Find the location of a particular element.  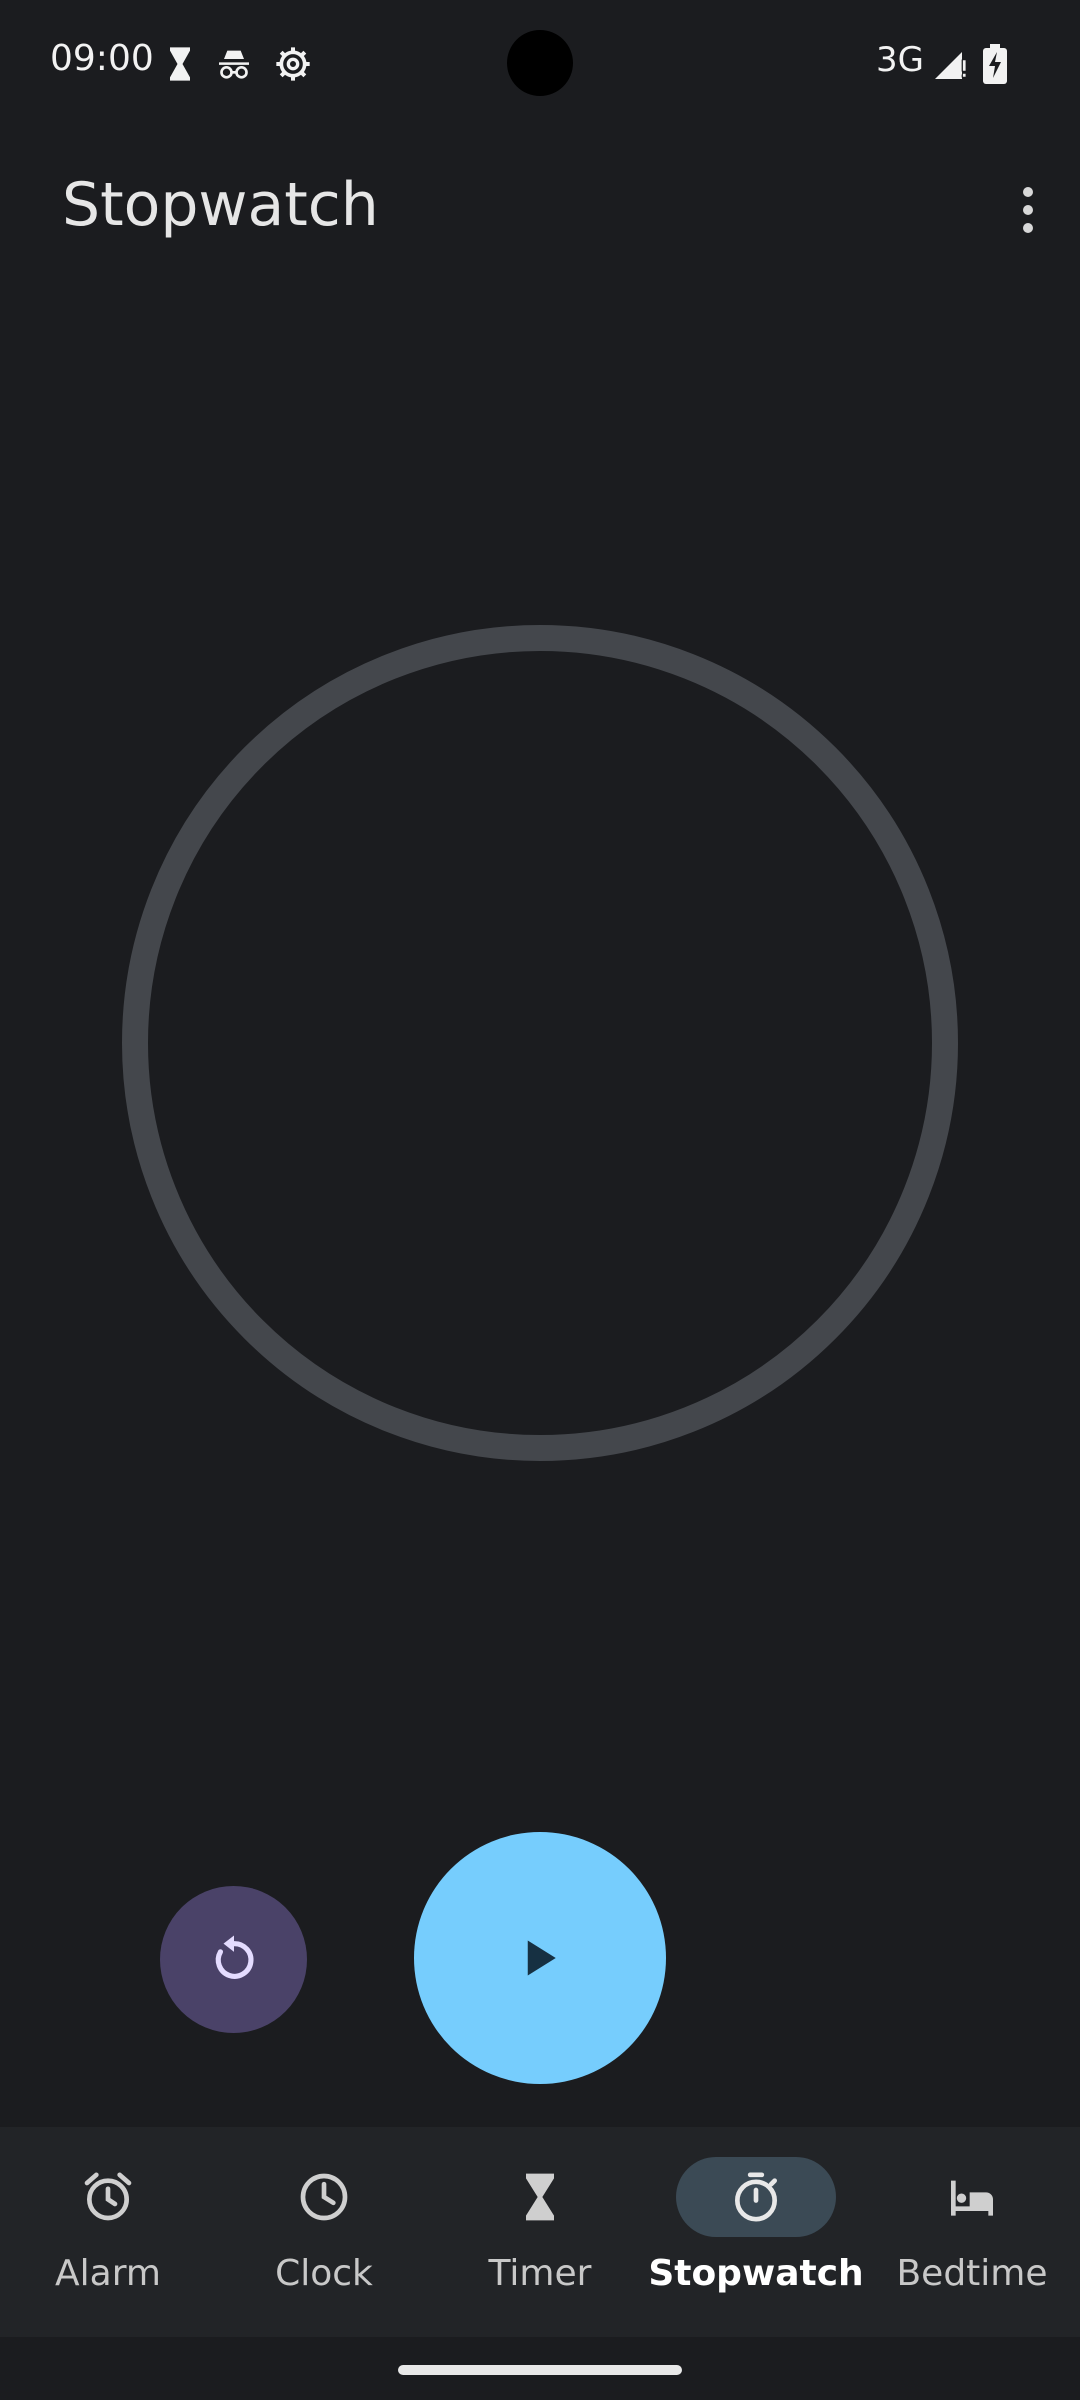

page-title: Stopwatch is located at coordinates (220, 205).